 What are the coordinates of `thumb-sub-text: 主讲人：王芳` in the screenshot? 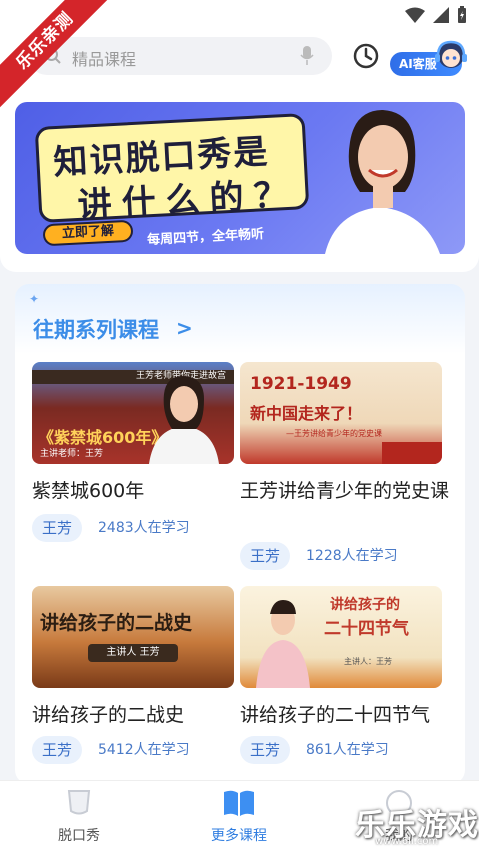 It's located at (368, 661).